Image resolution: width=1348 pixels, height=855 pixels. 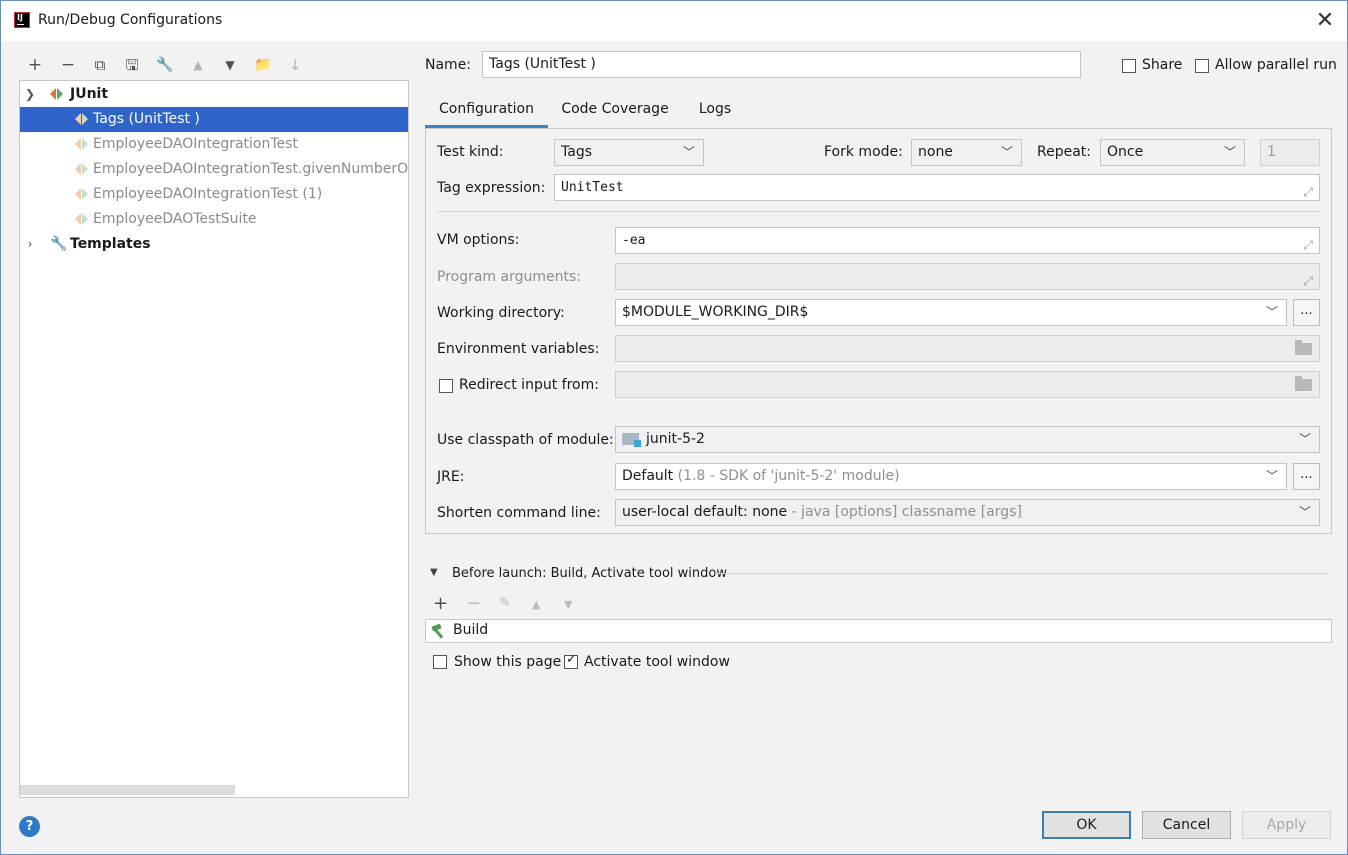 What do you see at coordinates (30, 244) in the screenshot?
I see `chevron-right-icon: ›` at bounding box center [30, 244].